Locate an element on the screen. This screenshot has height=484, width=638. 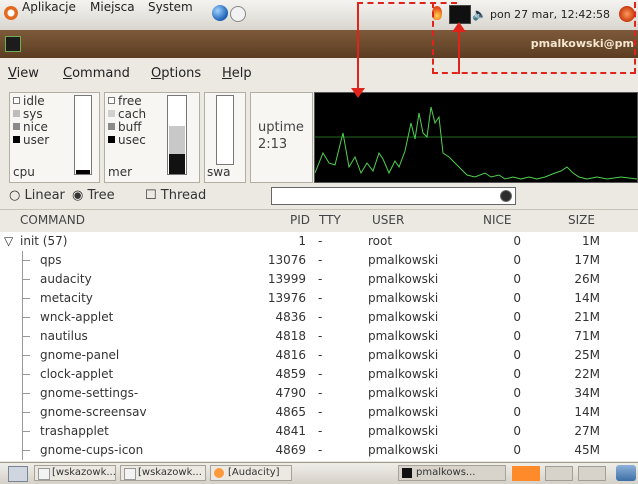
col-user: USER is located at coordinates (388, 220).